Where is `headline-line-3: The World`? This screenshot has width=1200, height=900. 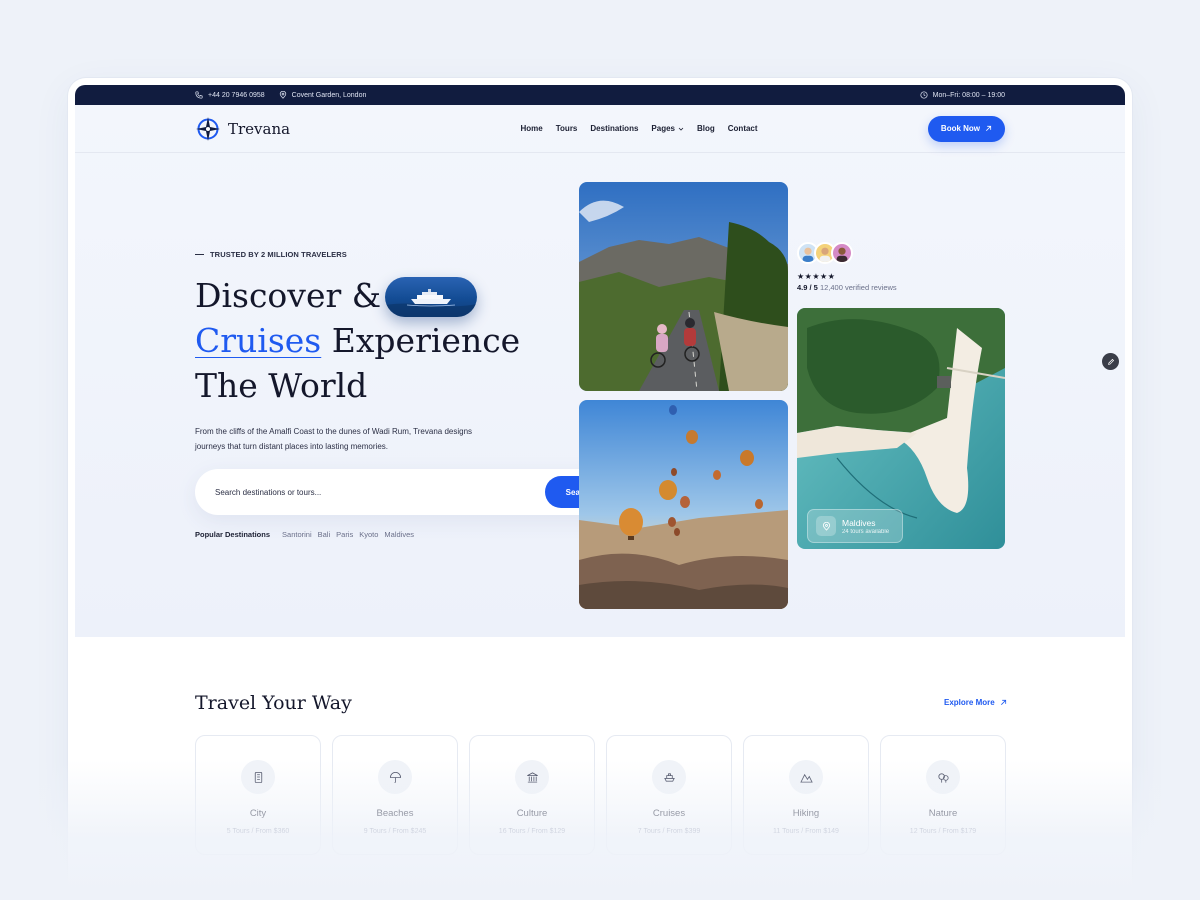 headline-line-3: The World is located at coordinates (281, 385).